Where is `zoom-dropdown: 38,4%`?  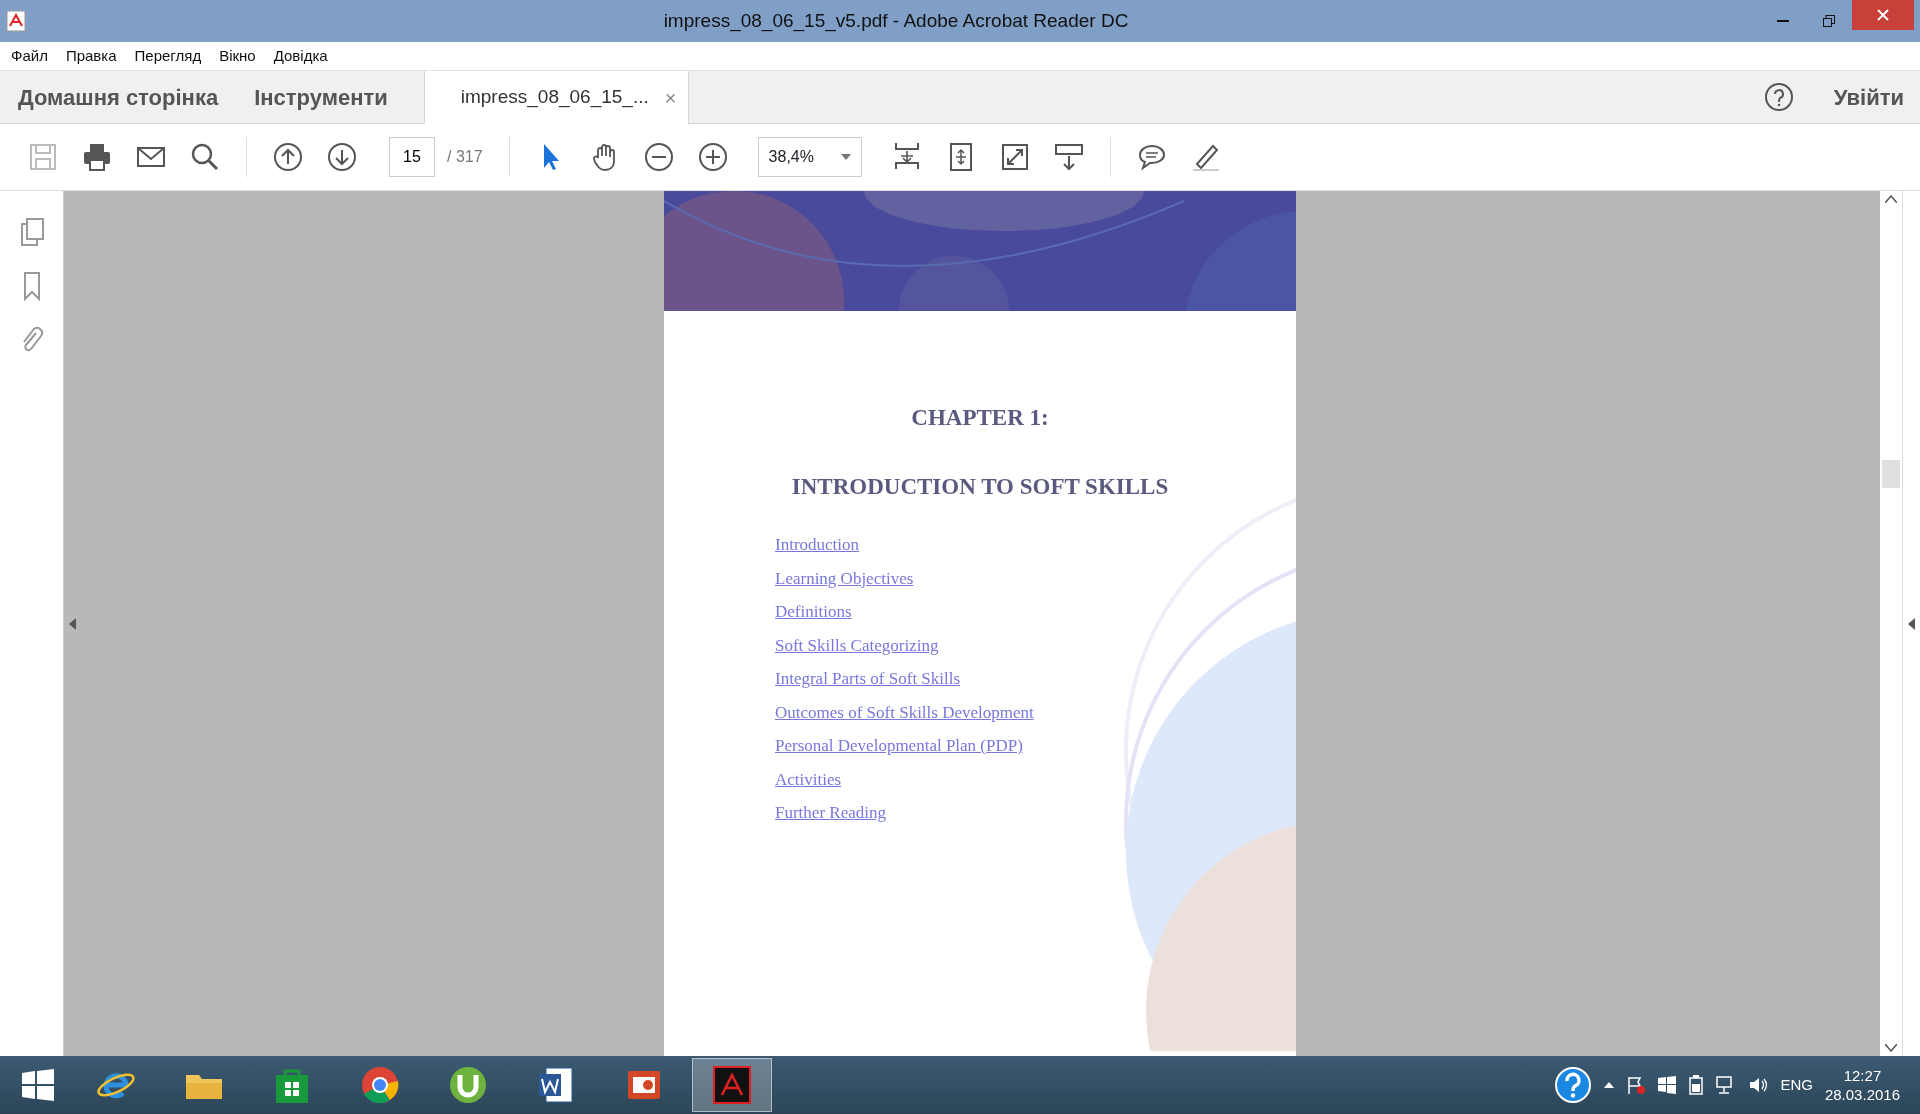 zoom-dropdown: 38,4% is located at coordinates (809, 157).